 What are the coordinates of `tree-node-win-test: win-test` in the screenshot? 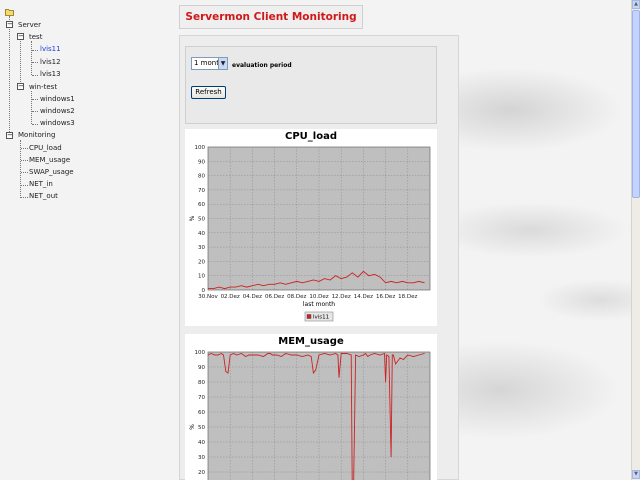 It's located at (43, 87).